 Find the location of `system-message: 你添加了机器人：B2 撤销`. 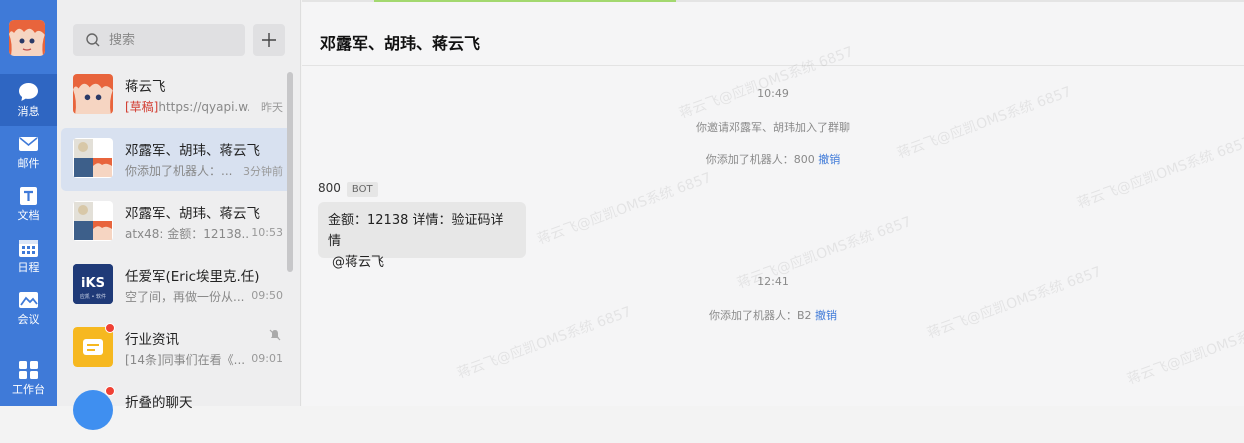

system-message: 你添加了机器人：B2 撤销 is located at coordinates (773, 315).